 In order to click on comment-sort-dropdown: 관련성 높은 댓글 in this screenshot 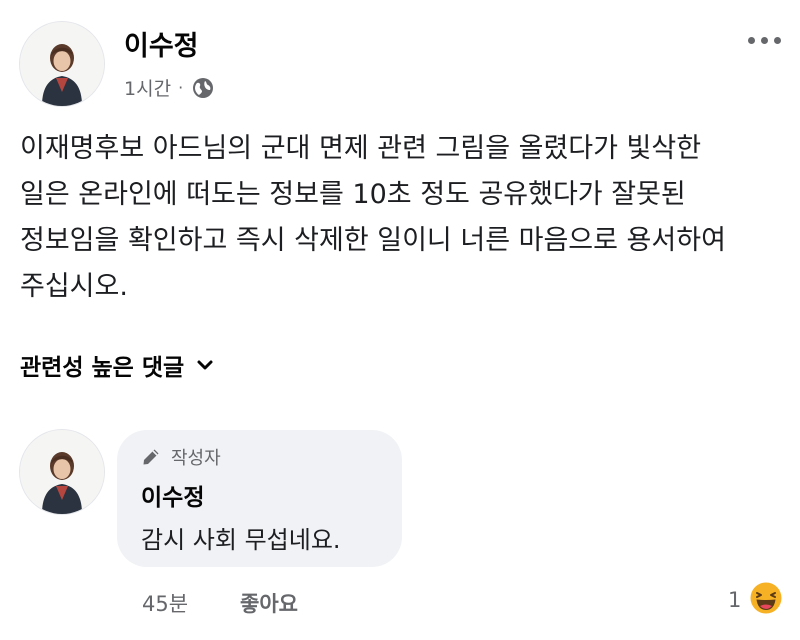, I will do `click(117, 365)`.